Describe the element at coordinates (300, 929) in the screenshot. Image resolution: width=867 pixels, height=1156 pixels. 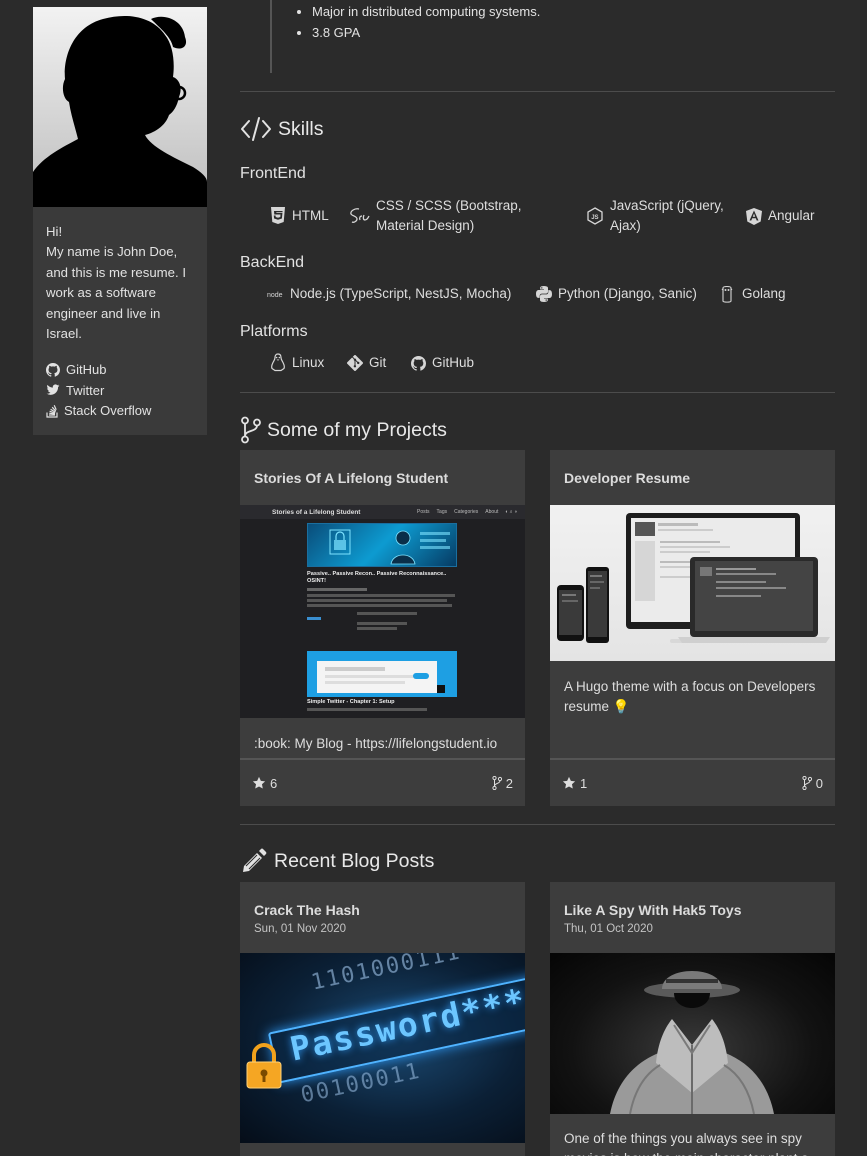
I see `blog-post-date: Sun, 01 Nov 2020` at that location.